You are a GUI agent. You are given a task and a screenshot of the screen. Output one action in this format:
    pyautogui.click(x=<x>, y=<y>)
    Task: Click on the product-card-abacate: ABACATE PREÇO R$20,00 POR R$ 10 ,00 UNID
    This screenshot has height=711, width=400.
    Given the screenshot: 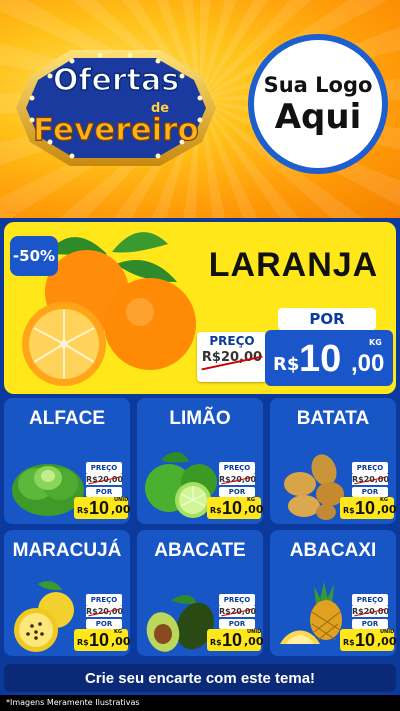 What is the action you would take?
    pyautogui.click(x=200, y=593)
    